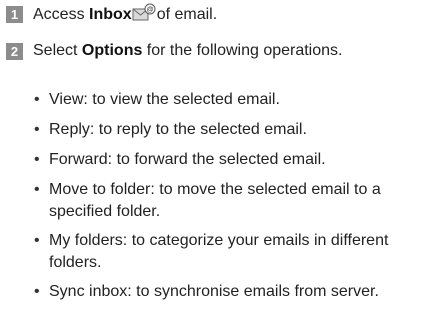 The image size is (446, 311). Describe the element at coordinates (14, 14) in the screenshot. I see `step-number-badge: 1` at that location.